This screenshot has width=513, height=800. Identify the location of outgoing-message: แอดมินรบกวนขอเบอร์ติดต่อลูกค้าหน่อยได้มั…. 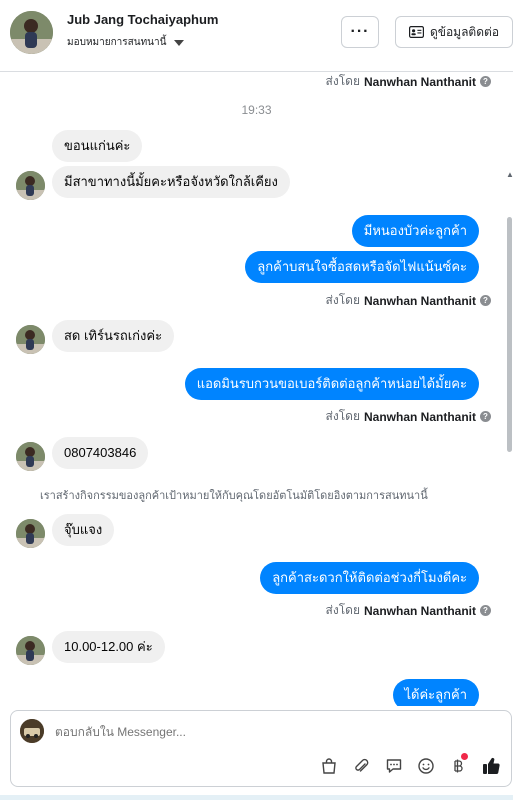
(331, 384).